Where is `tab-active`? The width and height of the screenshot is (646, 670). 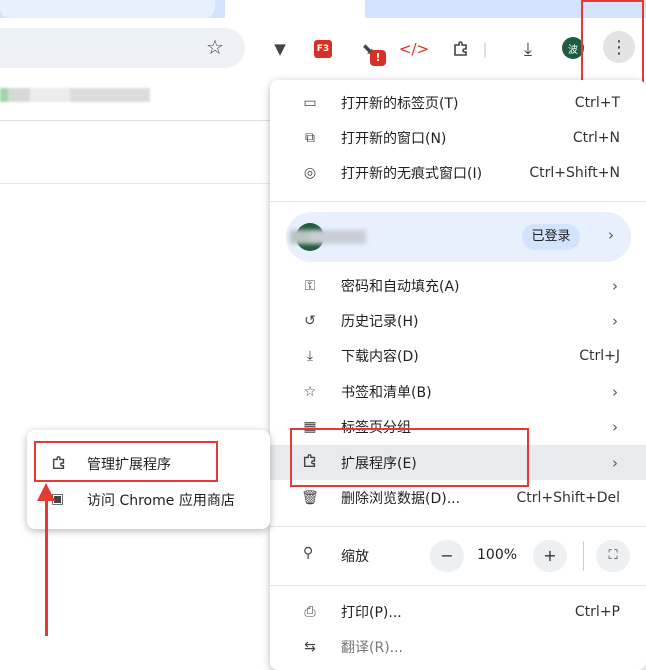
tab-active is located at coordinates (295, 9).